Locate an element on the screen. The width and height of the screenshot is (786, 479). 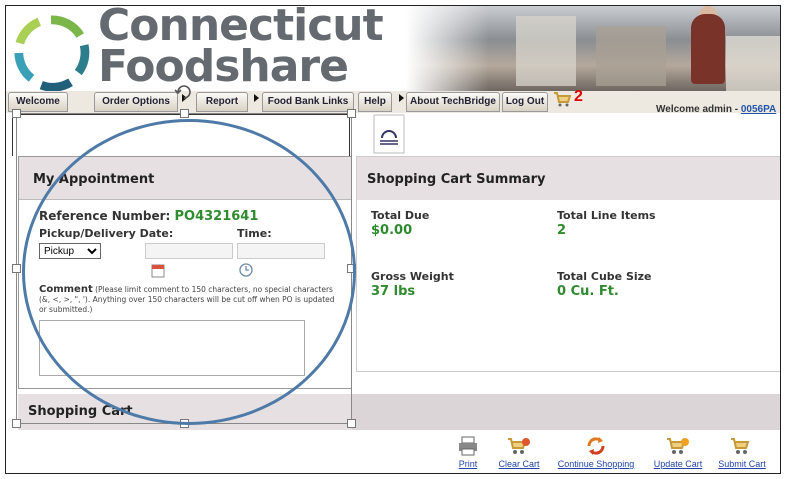
brand-line2: Foodshare is located at coordinates (223, 66).